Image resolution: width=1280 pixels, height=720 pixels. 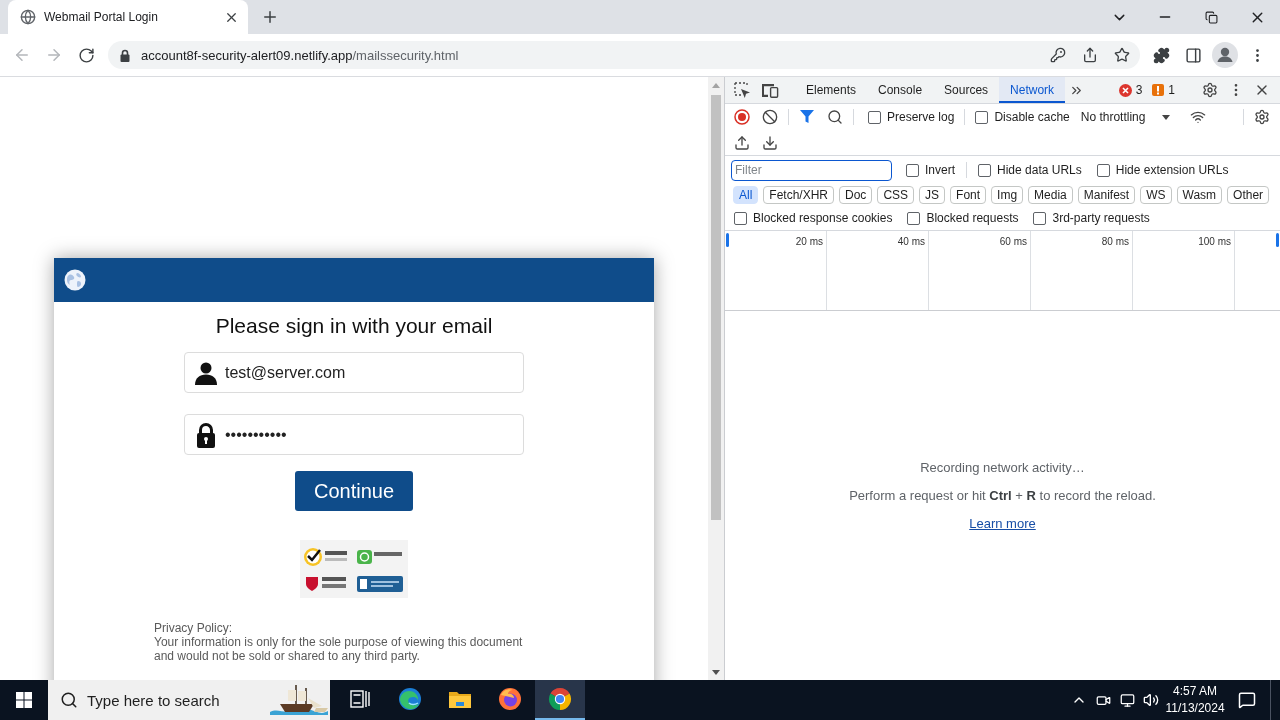 I want to click on taskbar-button, so click(x=560, y=700).